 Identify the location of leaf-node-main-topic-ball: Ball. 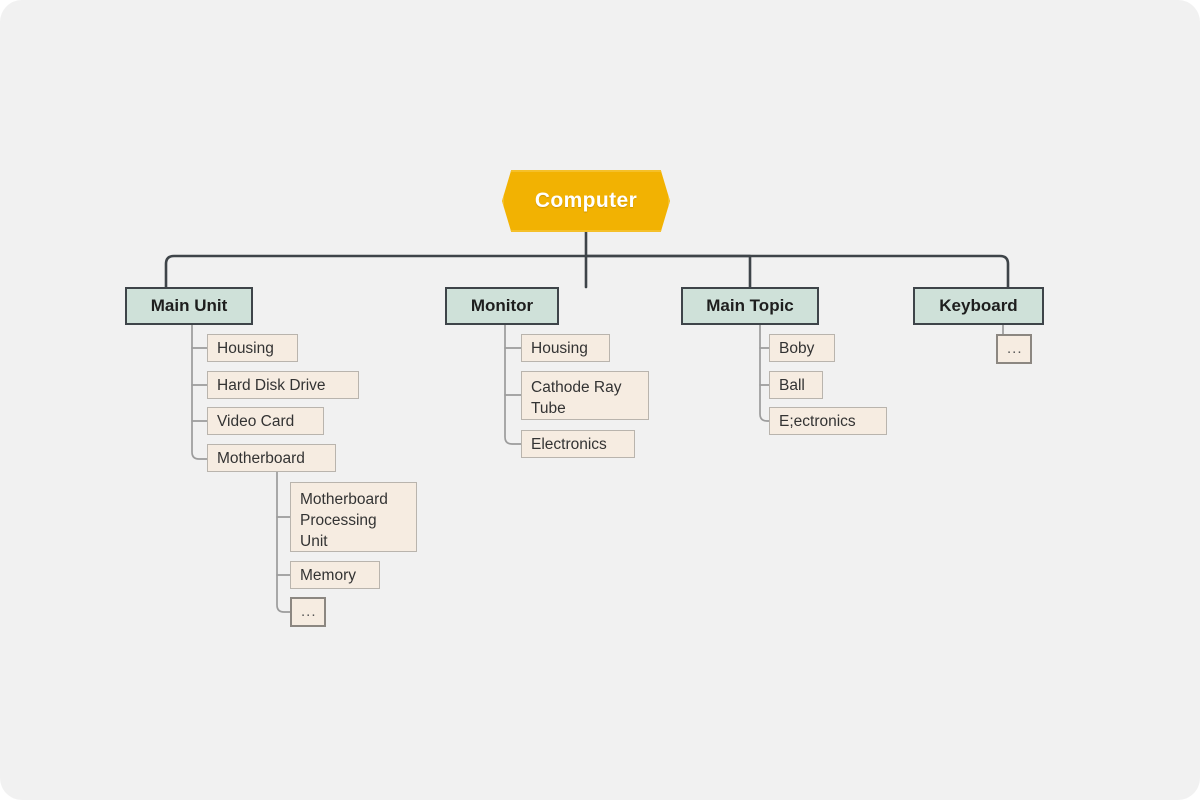
(796, 385).